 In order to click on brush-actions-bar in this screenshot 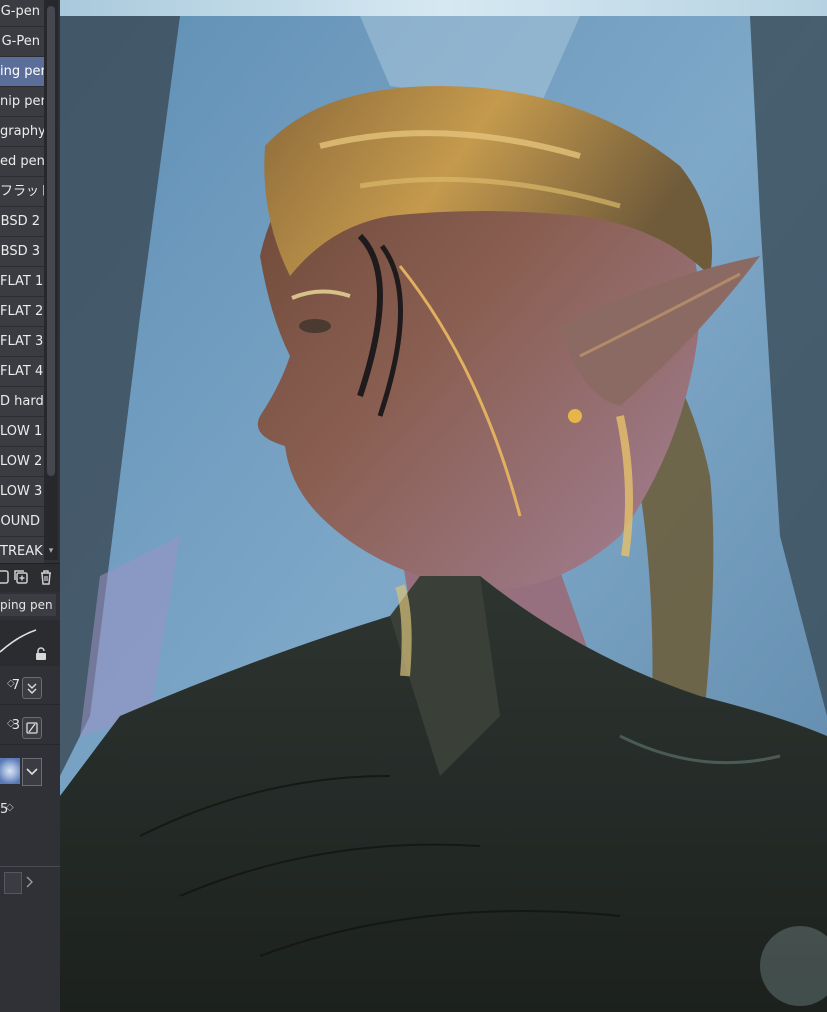, I will do `click(30, 577)`.